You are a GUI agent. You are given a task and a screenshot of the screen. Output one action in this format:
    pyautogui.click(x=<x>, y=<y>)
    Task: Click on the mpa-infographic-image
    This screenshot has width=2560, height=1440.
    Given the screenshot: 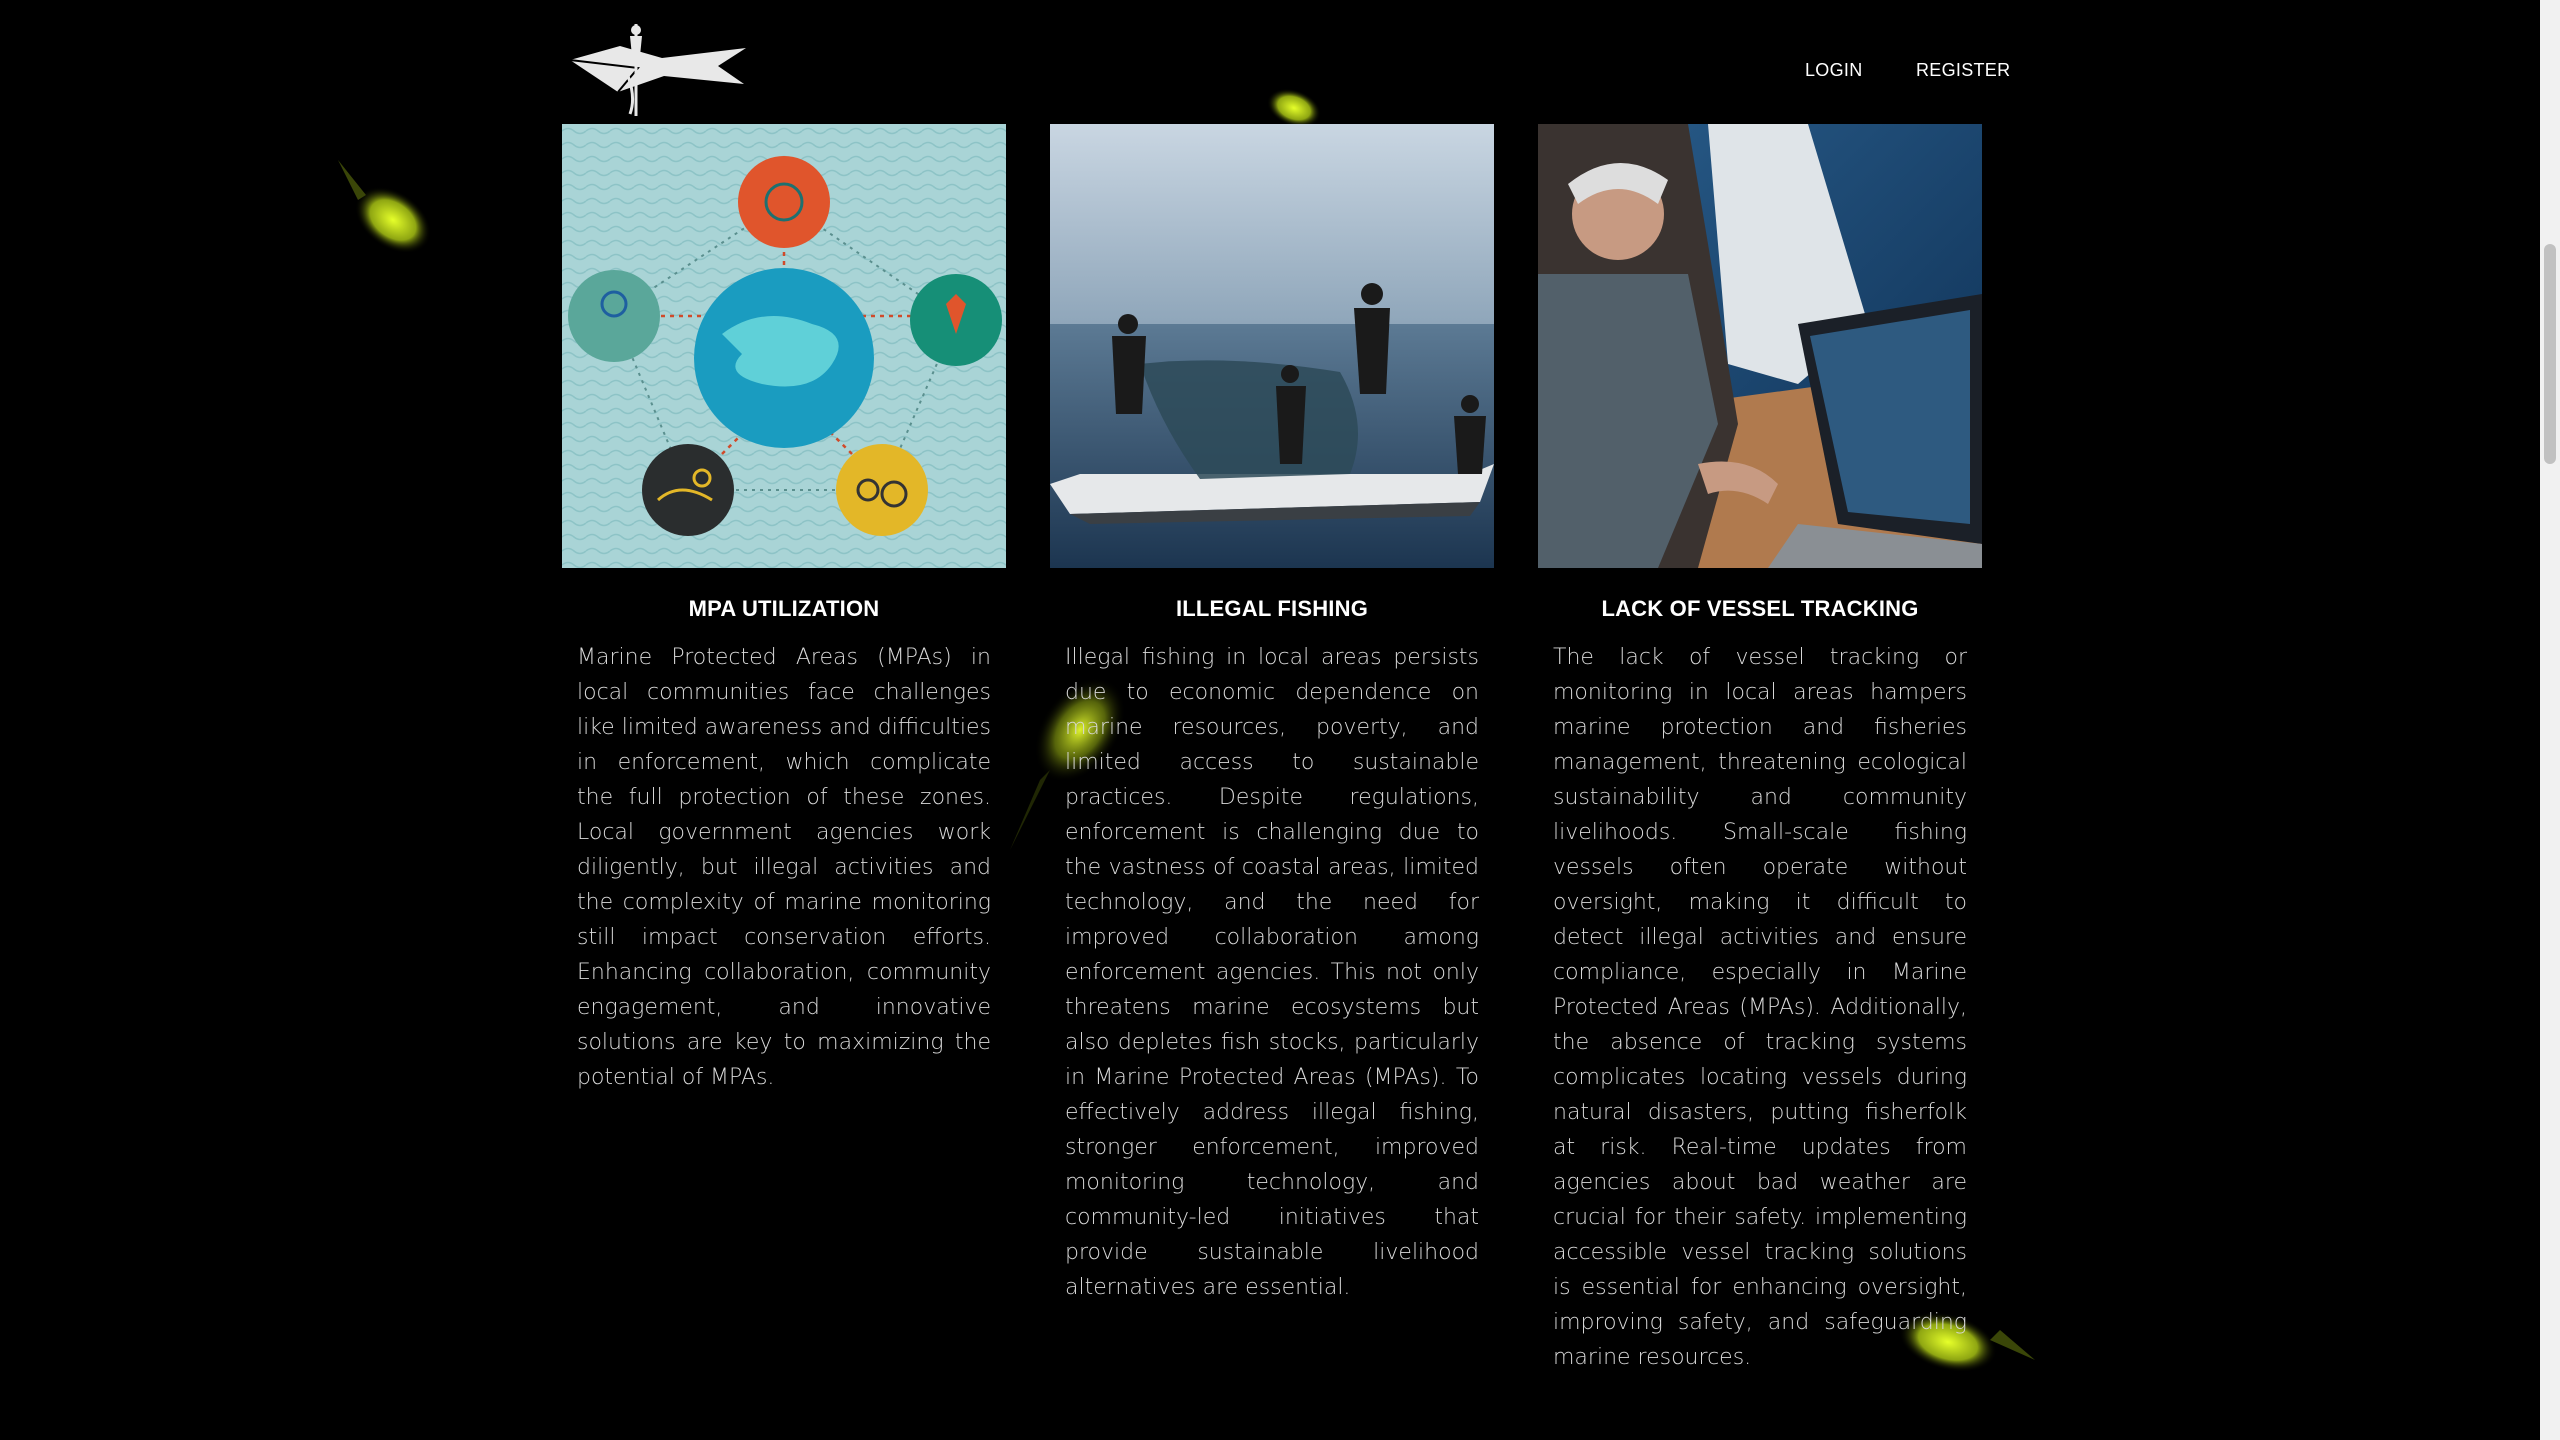 What is the action you would take?
    pyautogui.click(x=784, y=346)
    